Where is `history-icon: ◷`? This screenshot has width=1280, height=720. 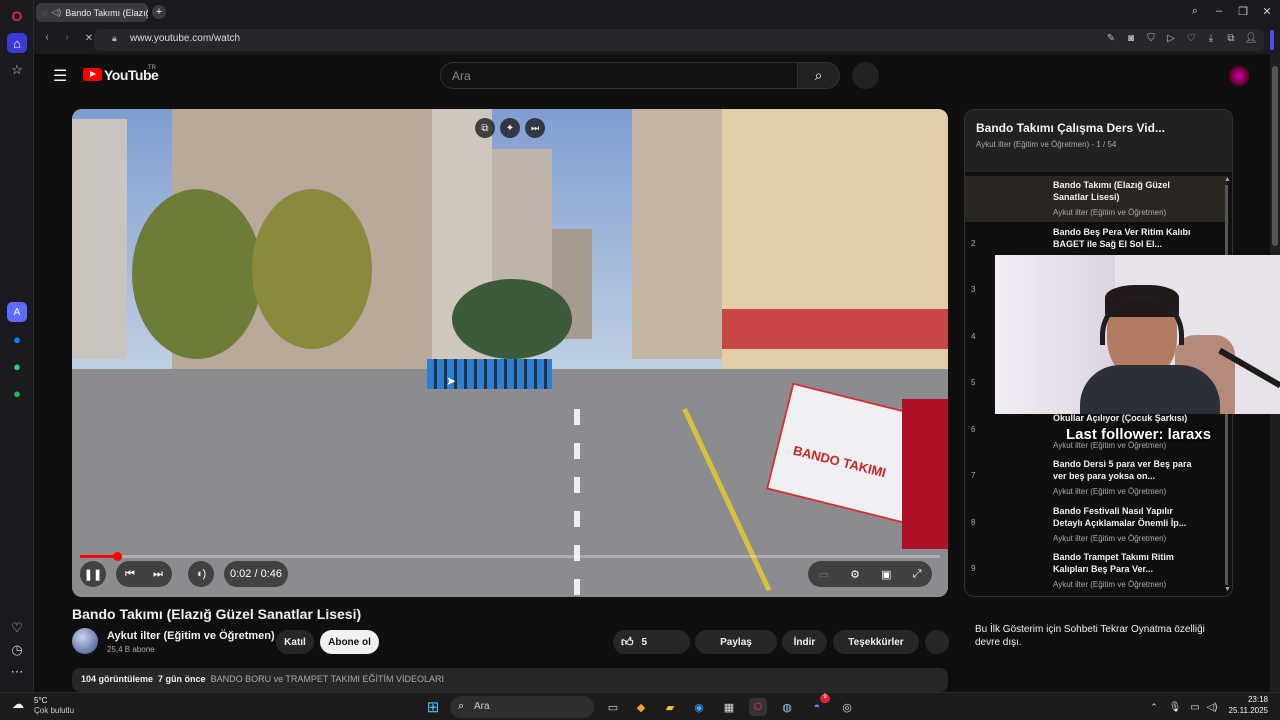 history-icon: ◷ is located at coordinates (17, 650).